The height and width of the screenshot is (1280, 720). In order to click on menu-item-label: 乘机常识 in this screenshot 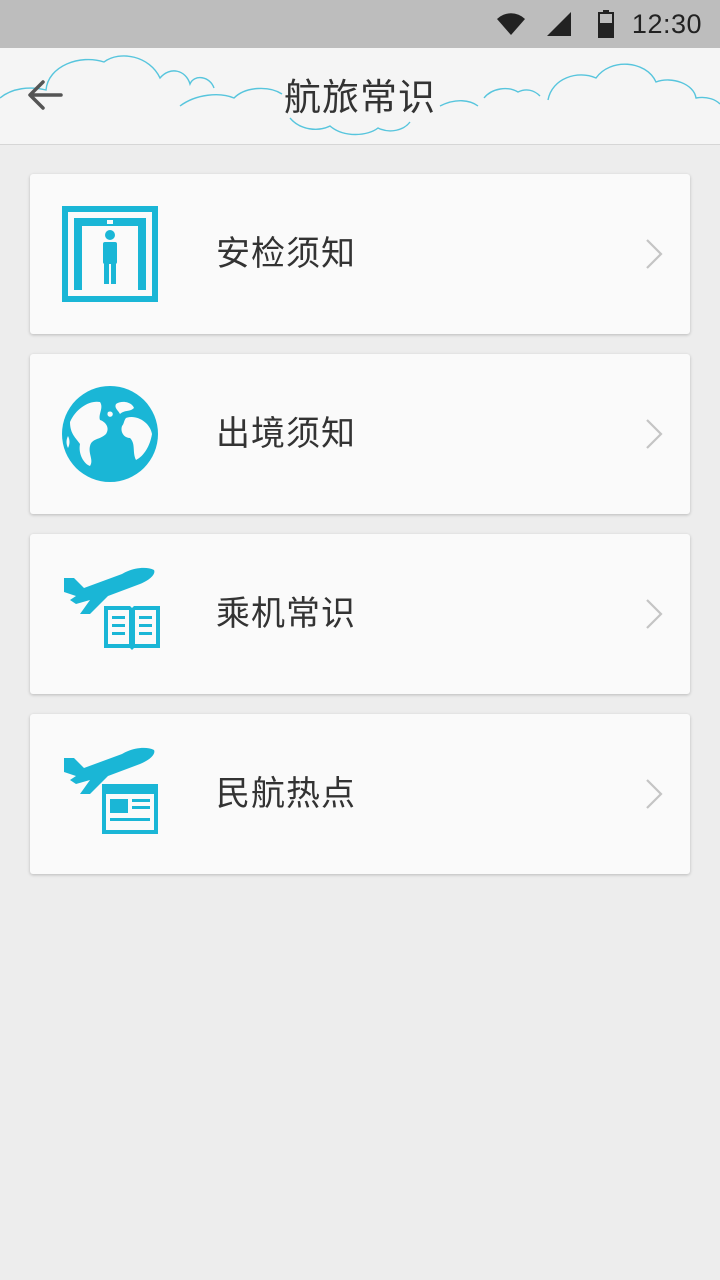, I will do `click(286, 614)`.